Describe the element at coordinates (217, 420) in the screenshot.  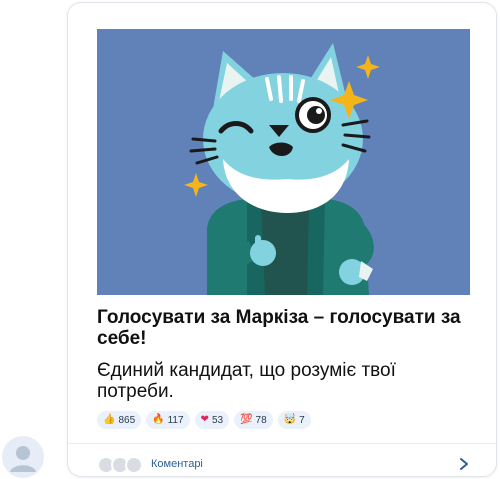
I see `reaction-count: 53` at that location.